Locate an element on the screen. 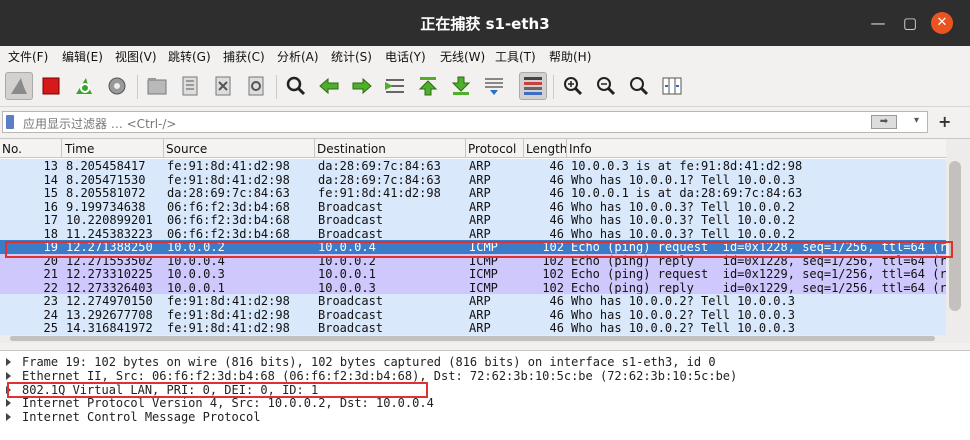 This screenshot has height=440, width=970. cell-src: 10.0.0.1 is located at coordinates (196, 287).